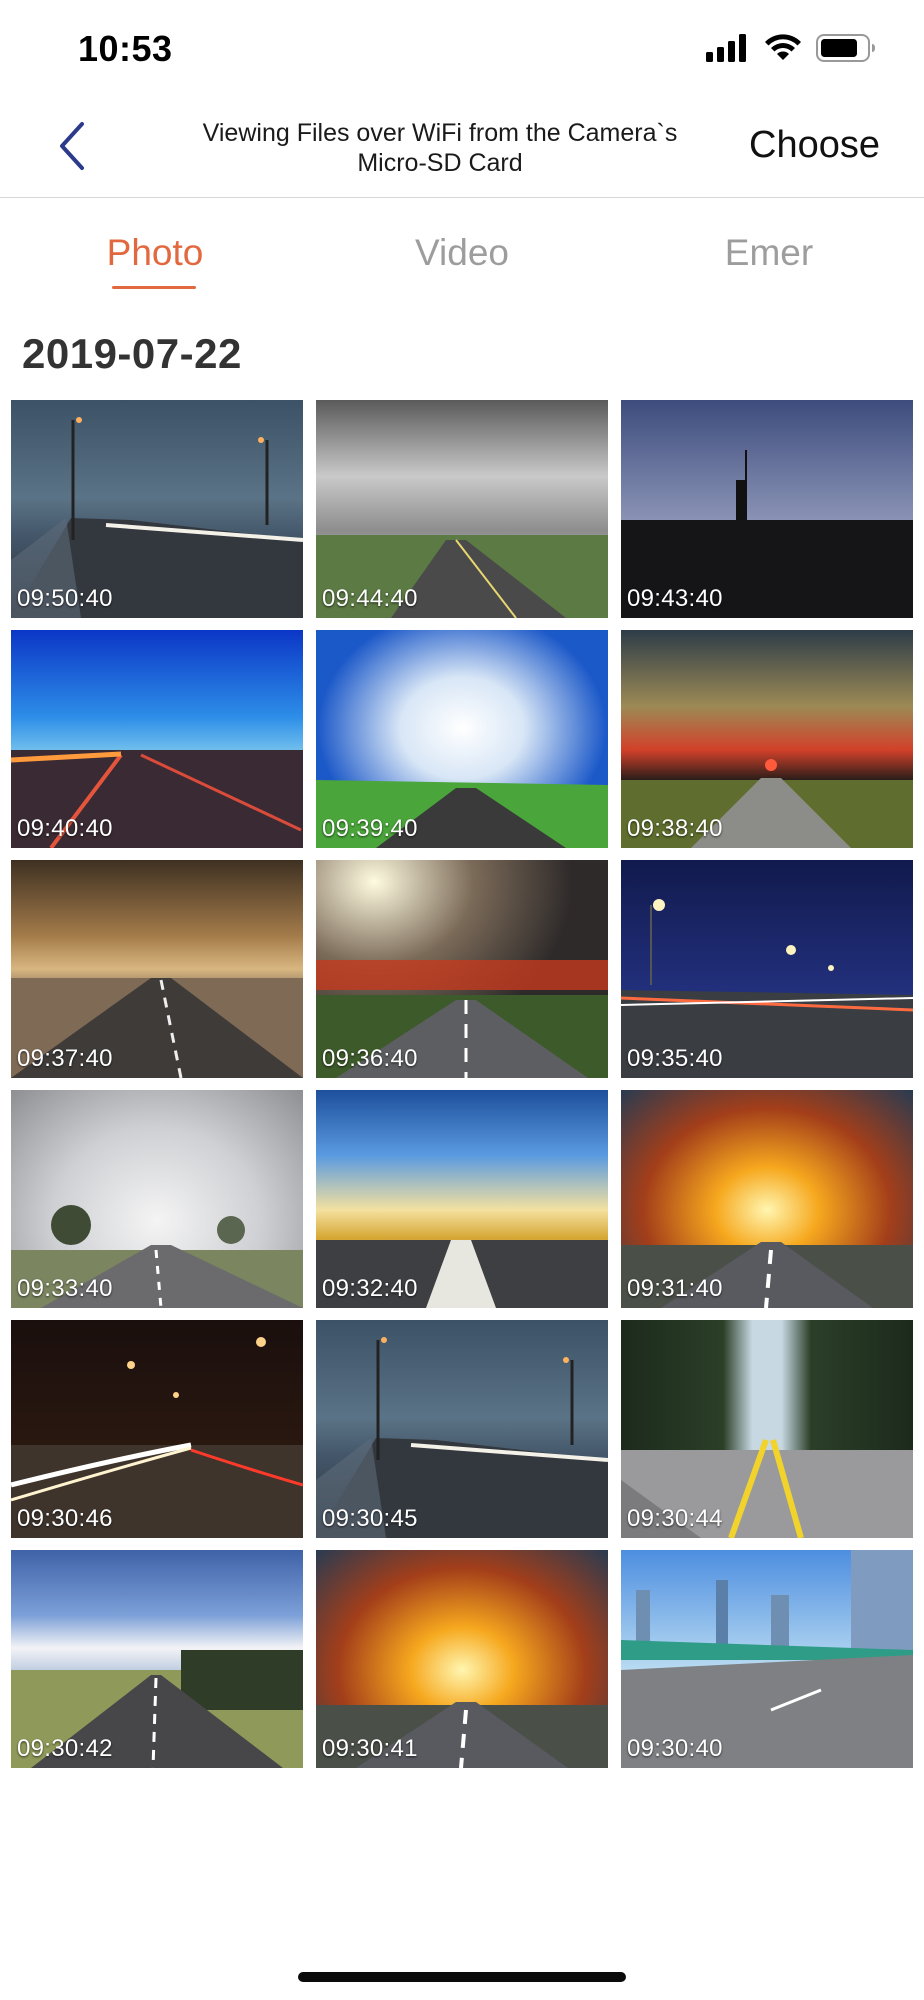 This screenshot has width=924, height=2000. Describe the element at coordinates (845, 48) in the screenshot. I see `battery-icon` at that location.